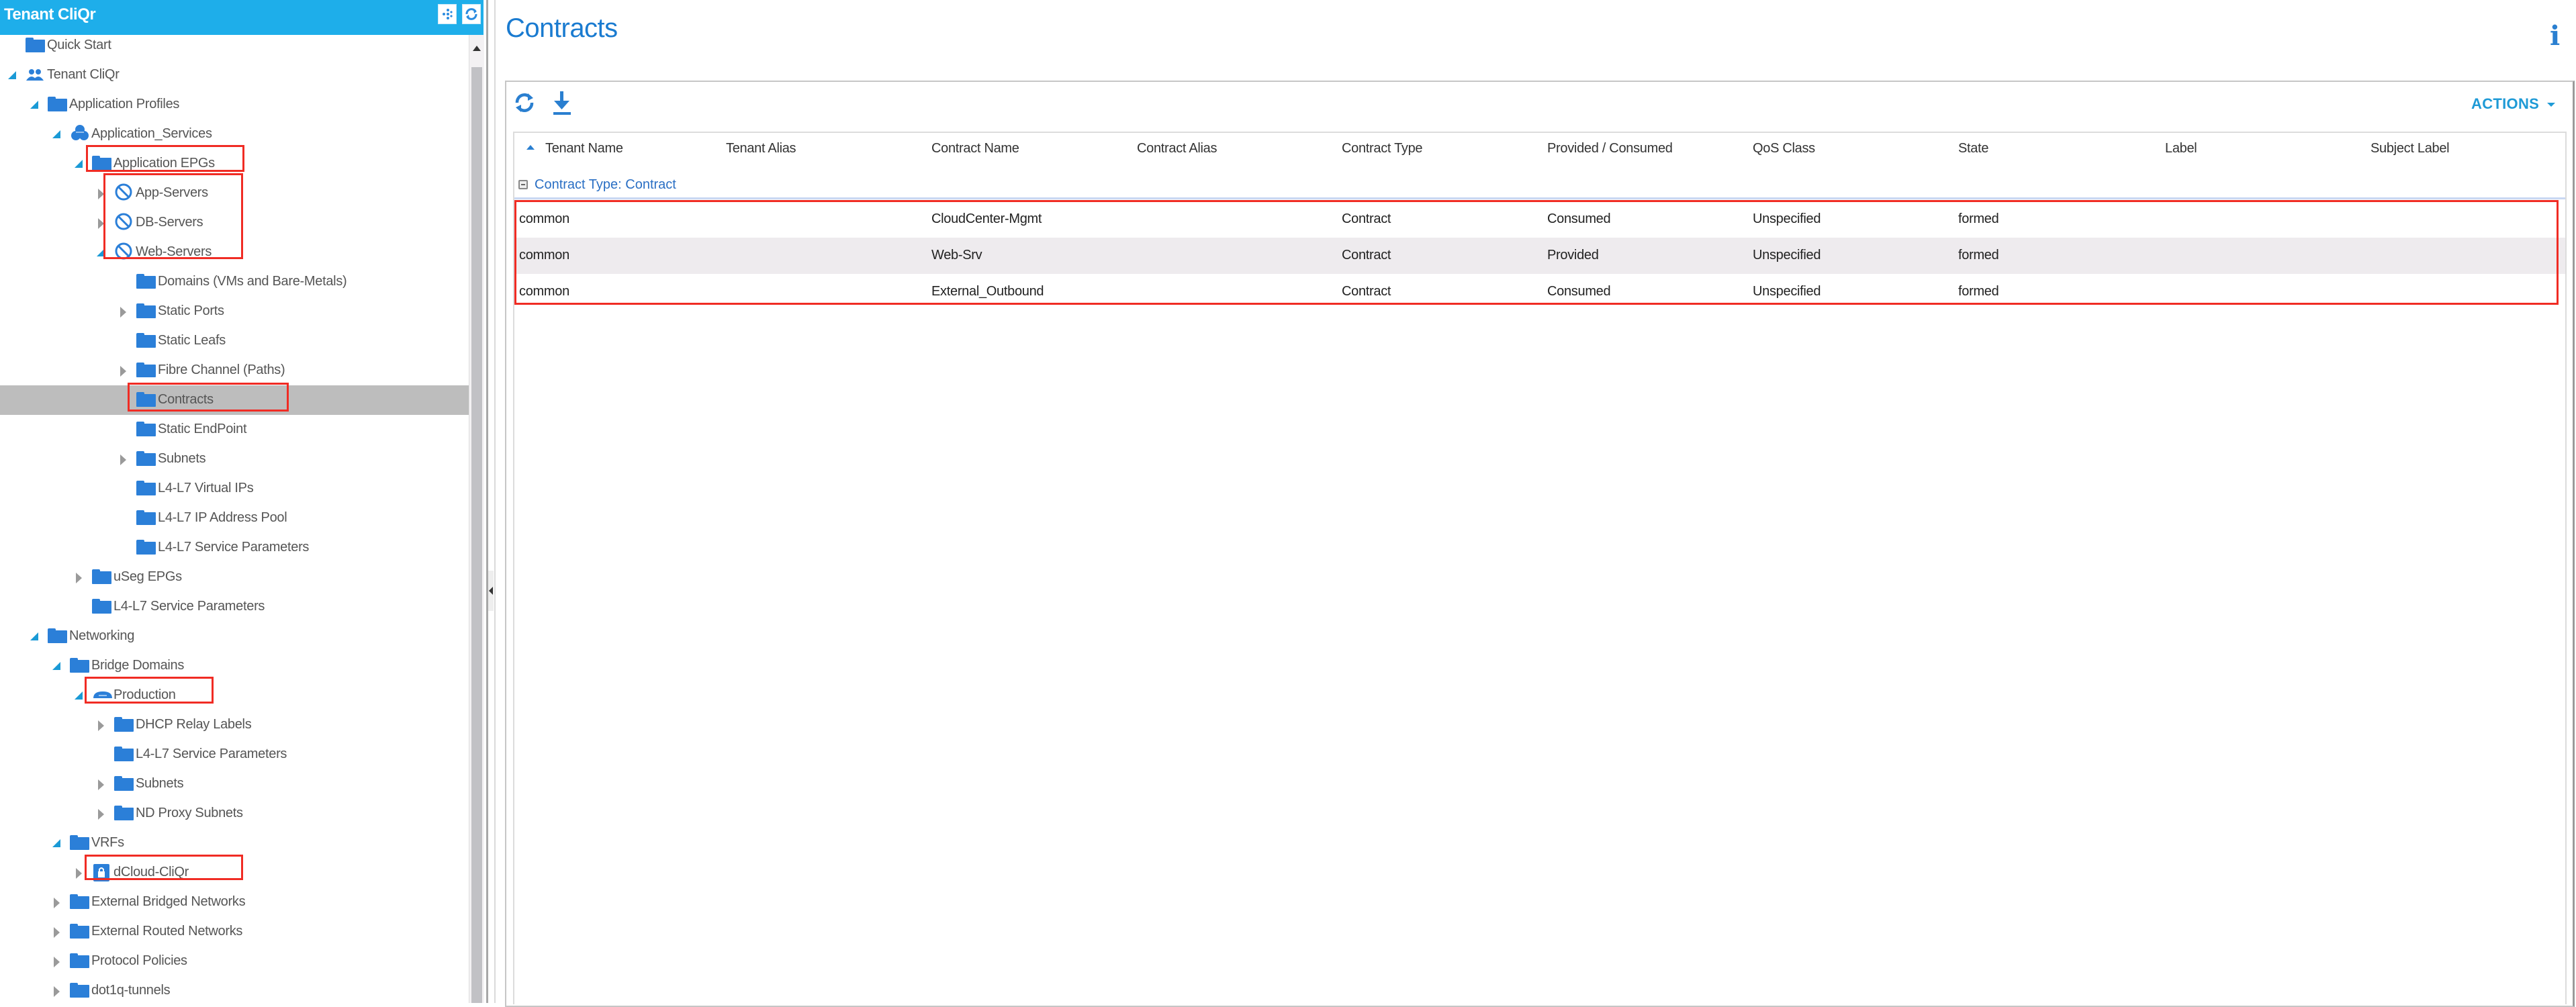 The width and height of the screenshot is (2576, 1007). I want to click on tree-item-app-servers: App-Servers, so click(235, 193).